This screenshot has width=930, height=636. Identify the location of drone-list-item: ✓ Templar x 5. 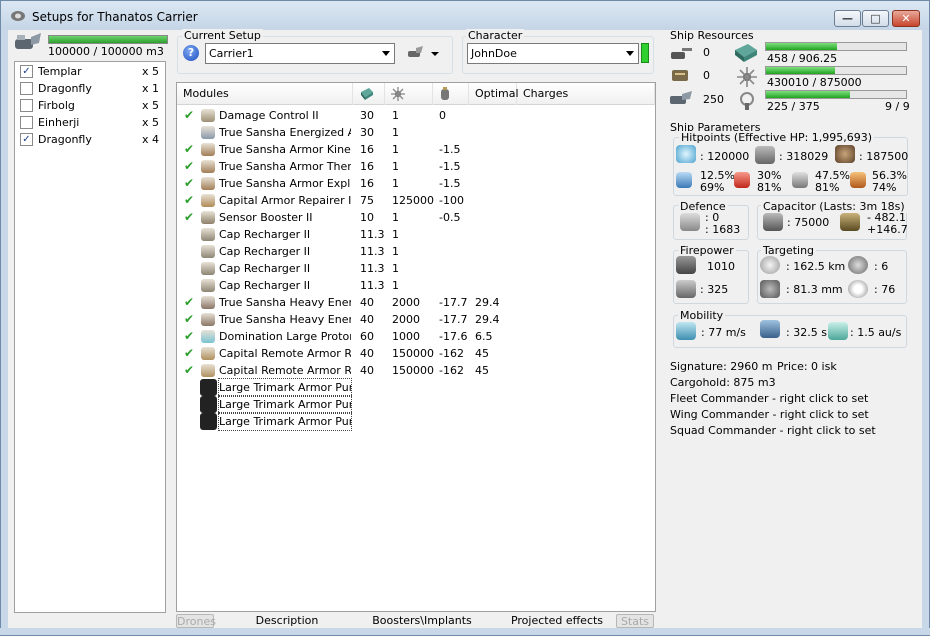
(90, 71).